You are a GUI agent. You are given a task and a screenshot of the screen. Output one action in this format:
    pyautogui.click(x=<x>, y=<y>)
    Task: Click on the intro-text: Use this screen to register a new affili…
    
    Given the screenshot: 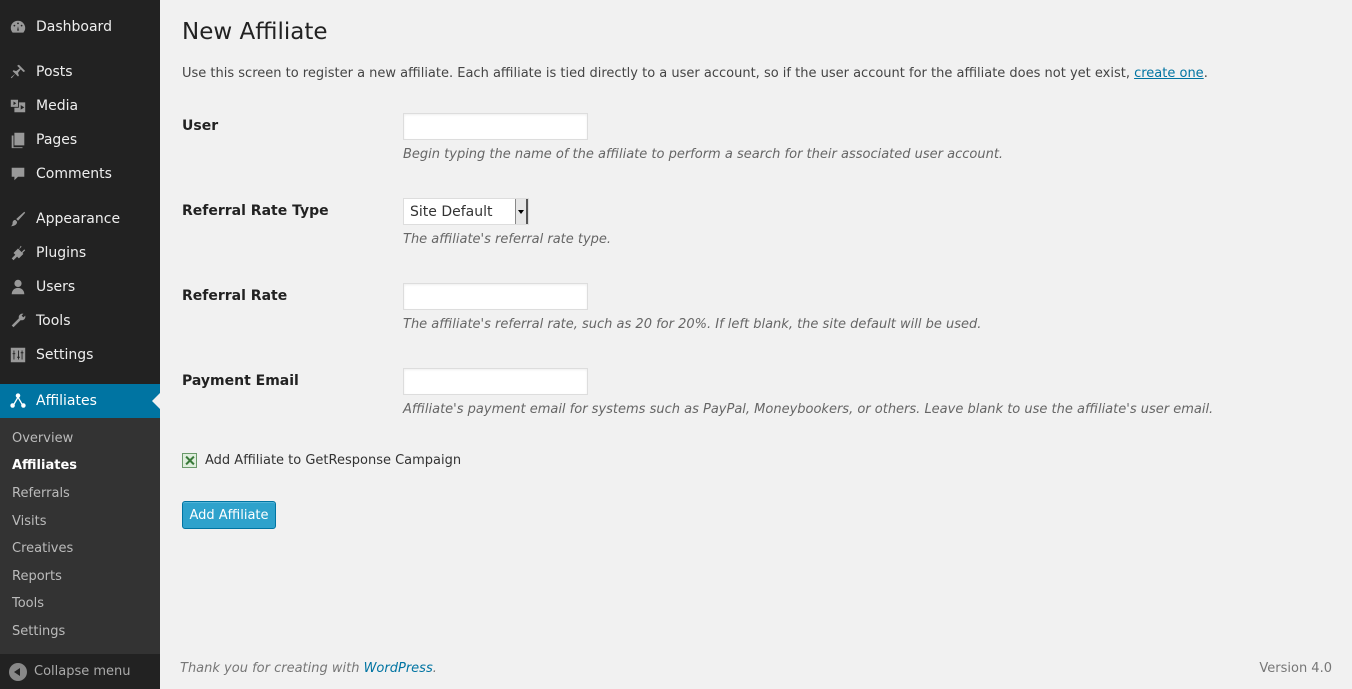 What is the action you would take?
    pyautogui.click(x=695, y=73)
    